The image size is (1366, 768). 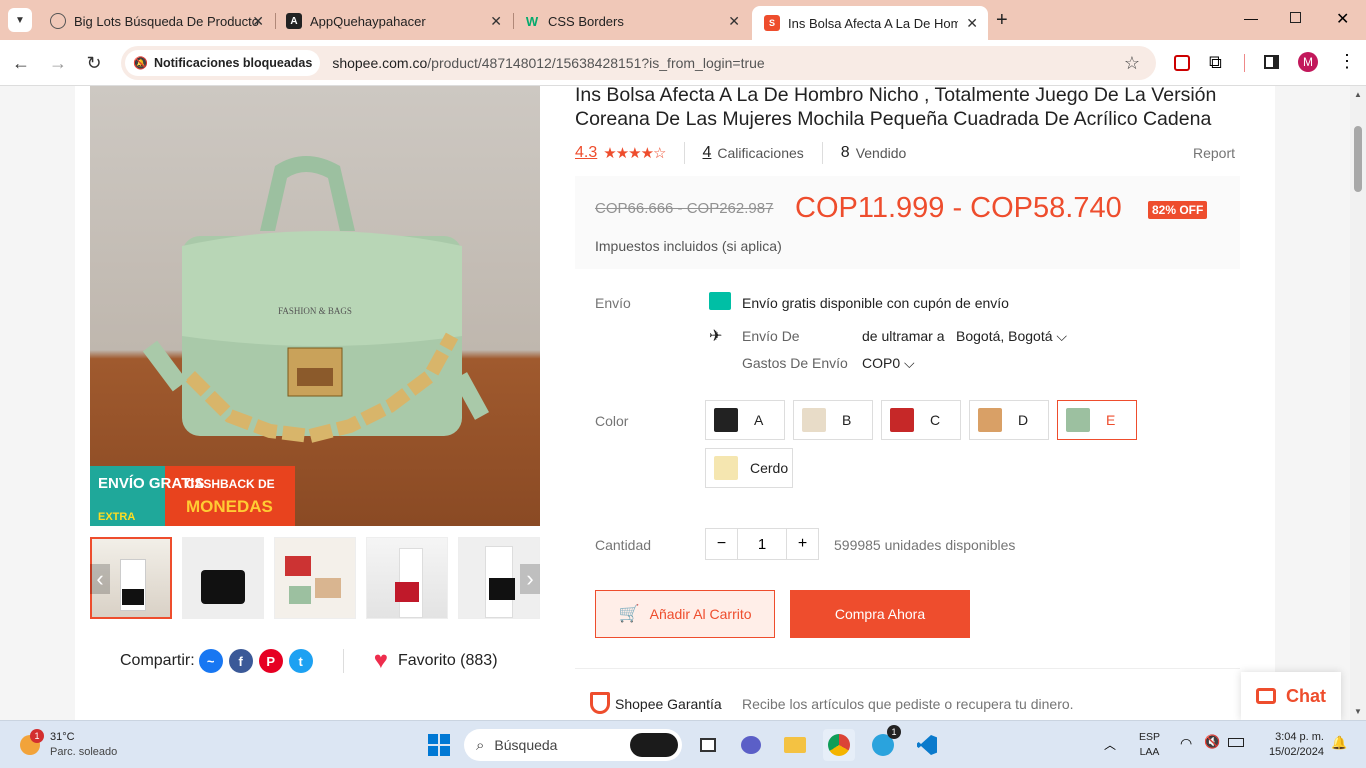 What do you see at coordinates (1111, 420) in the screenshot?
I see `variant-label: E` at bounding box center [1111, 420].